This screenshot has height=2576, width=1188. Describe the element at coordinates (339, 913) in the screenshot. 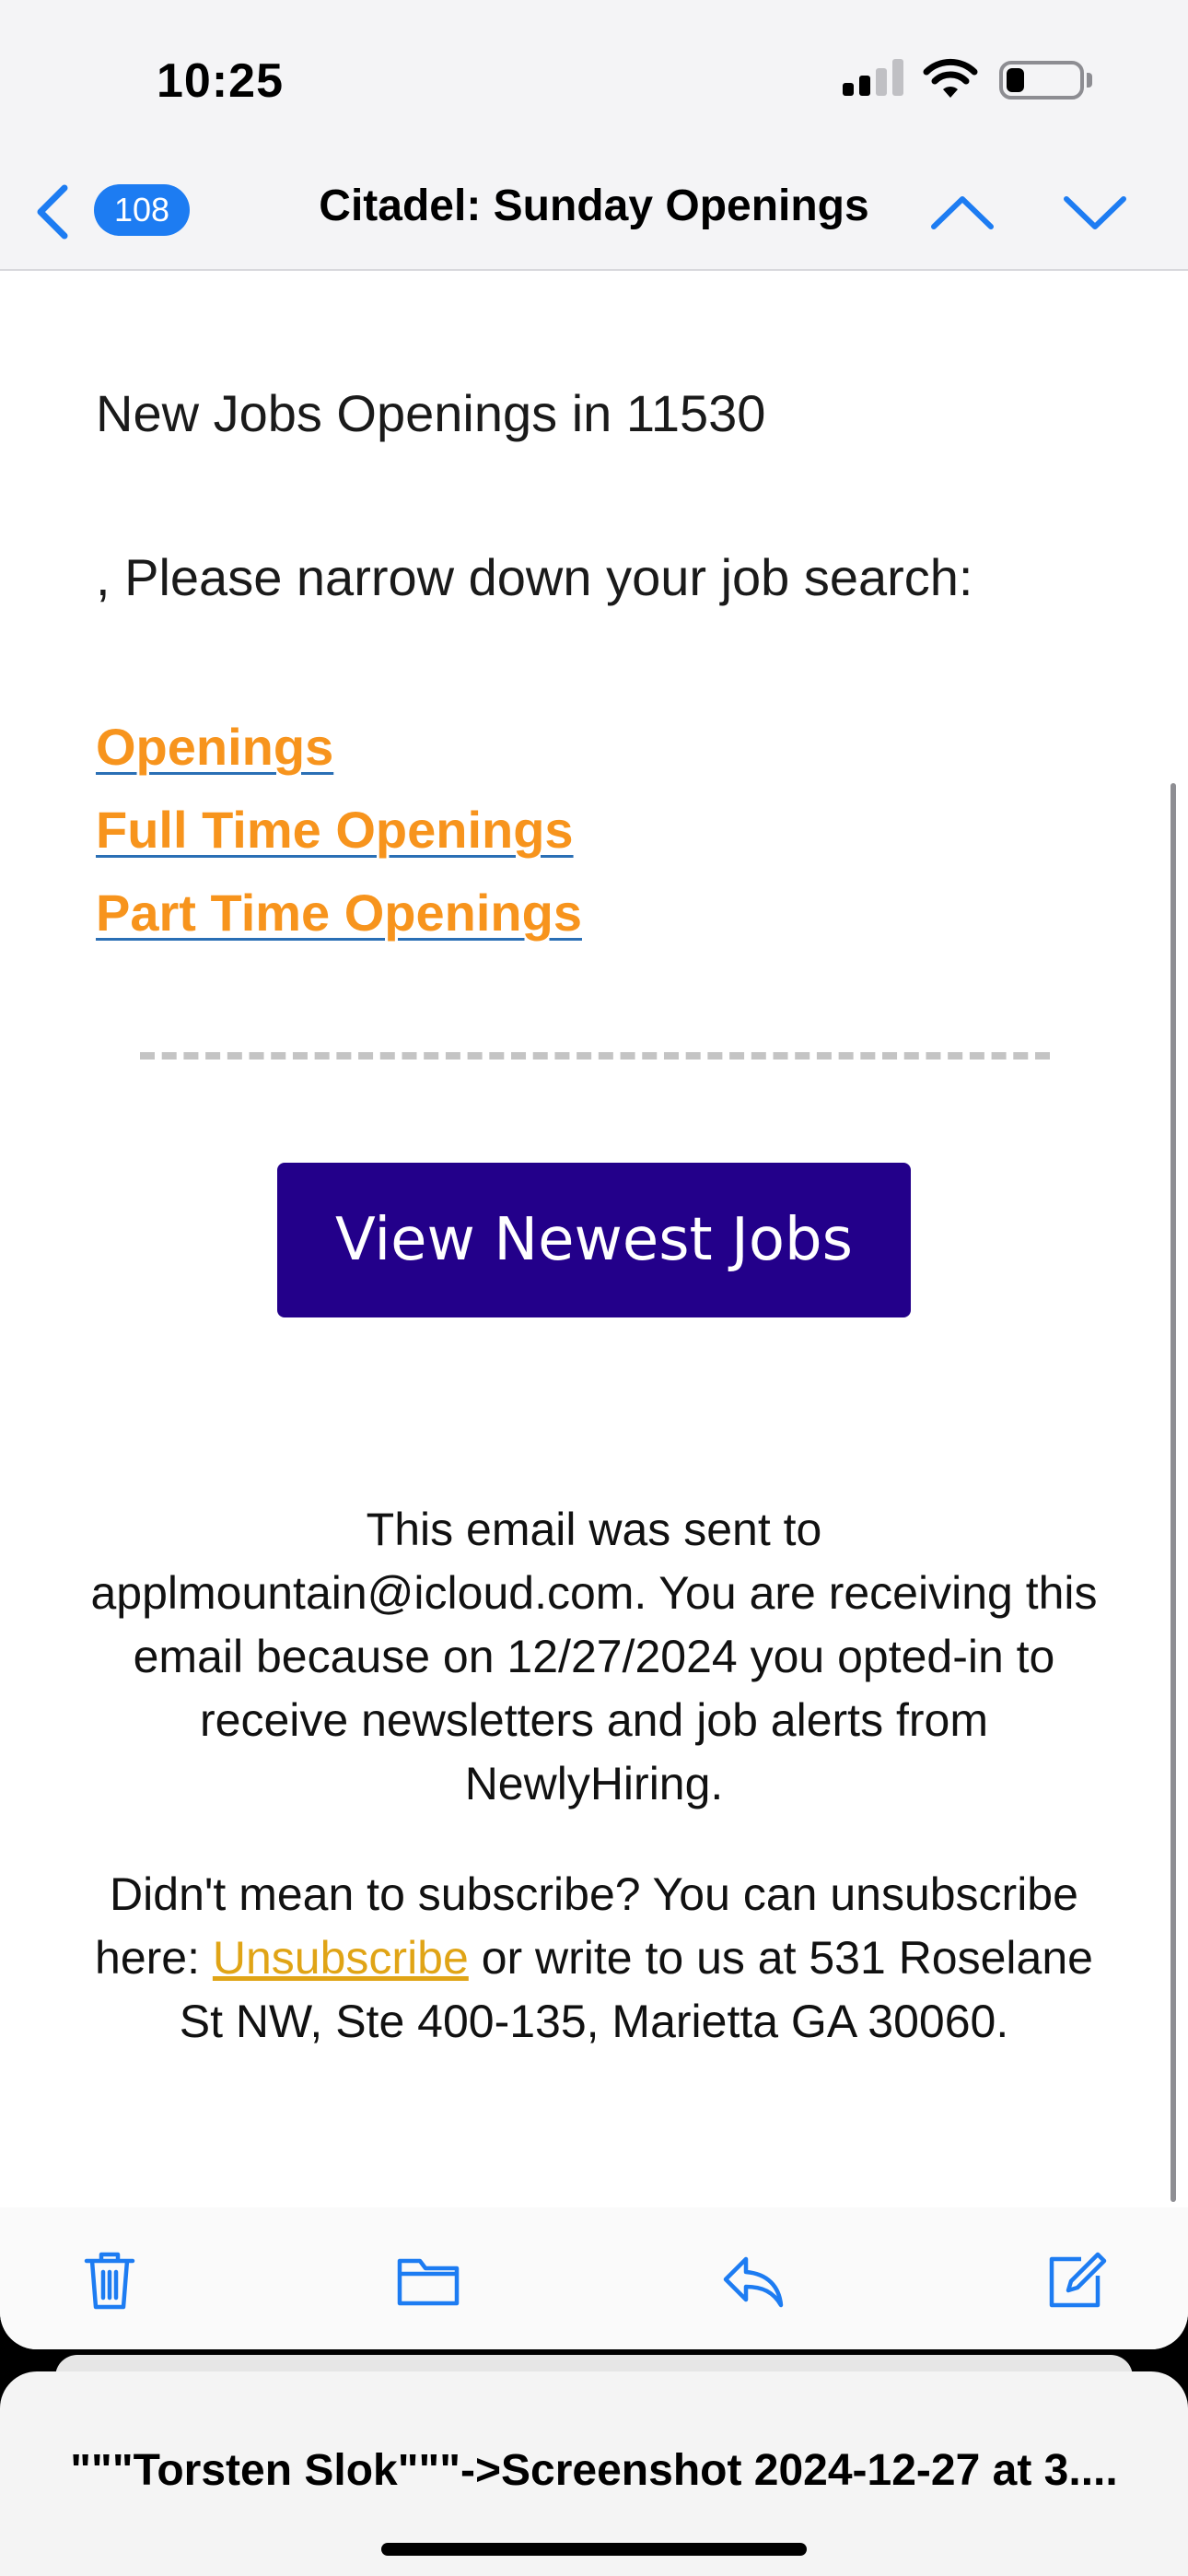

I see `part-time-openings-link: Part Time Openings` at that location.